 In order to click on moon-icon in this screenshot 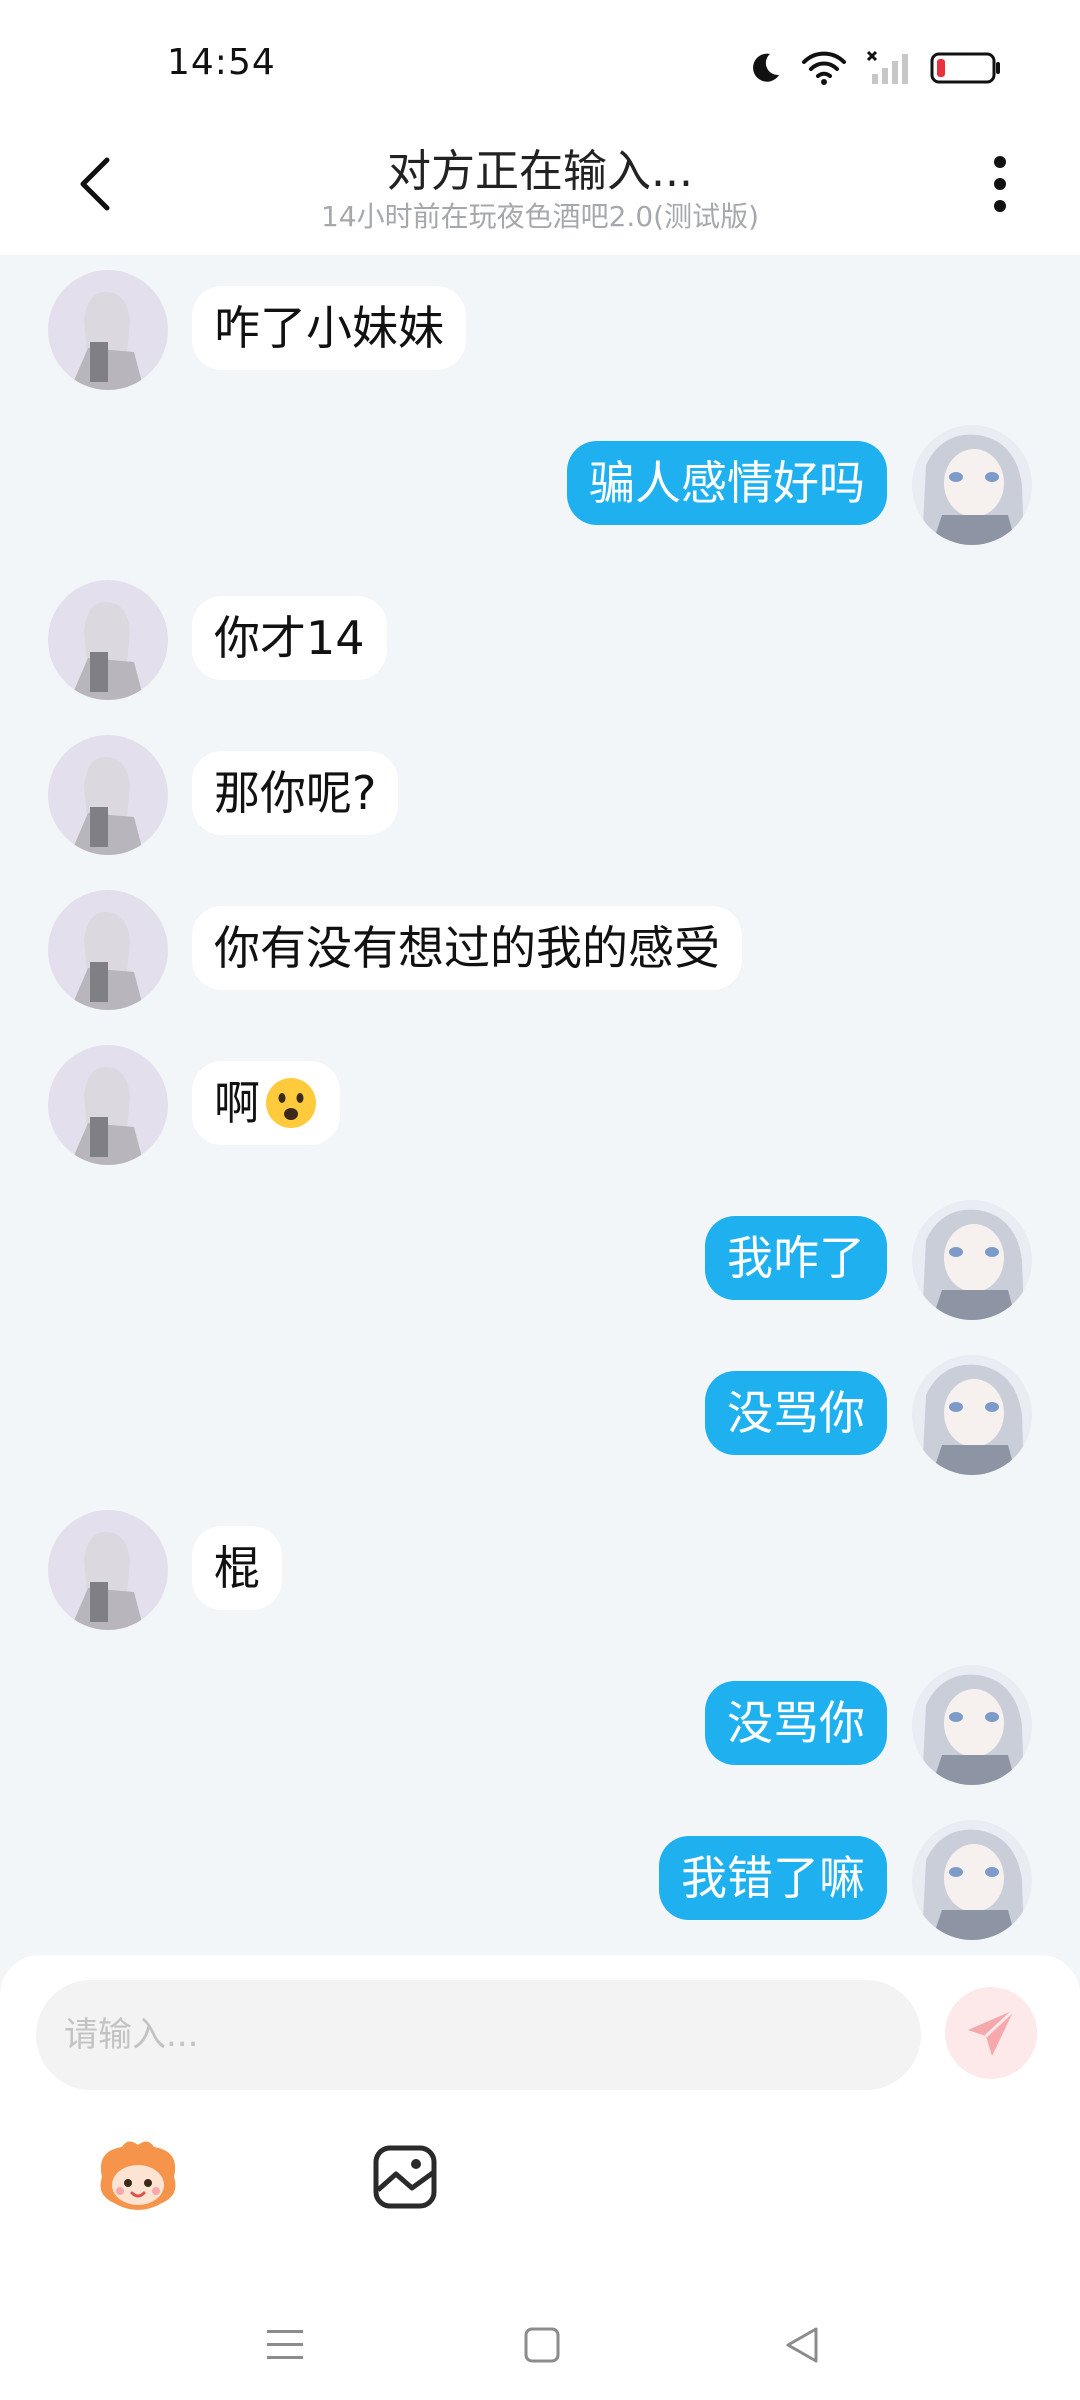, I will do `click(766, 67)`.